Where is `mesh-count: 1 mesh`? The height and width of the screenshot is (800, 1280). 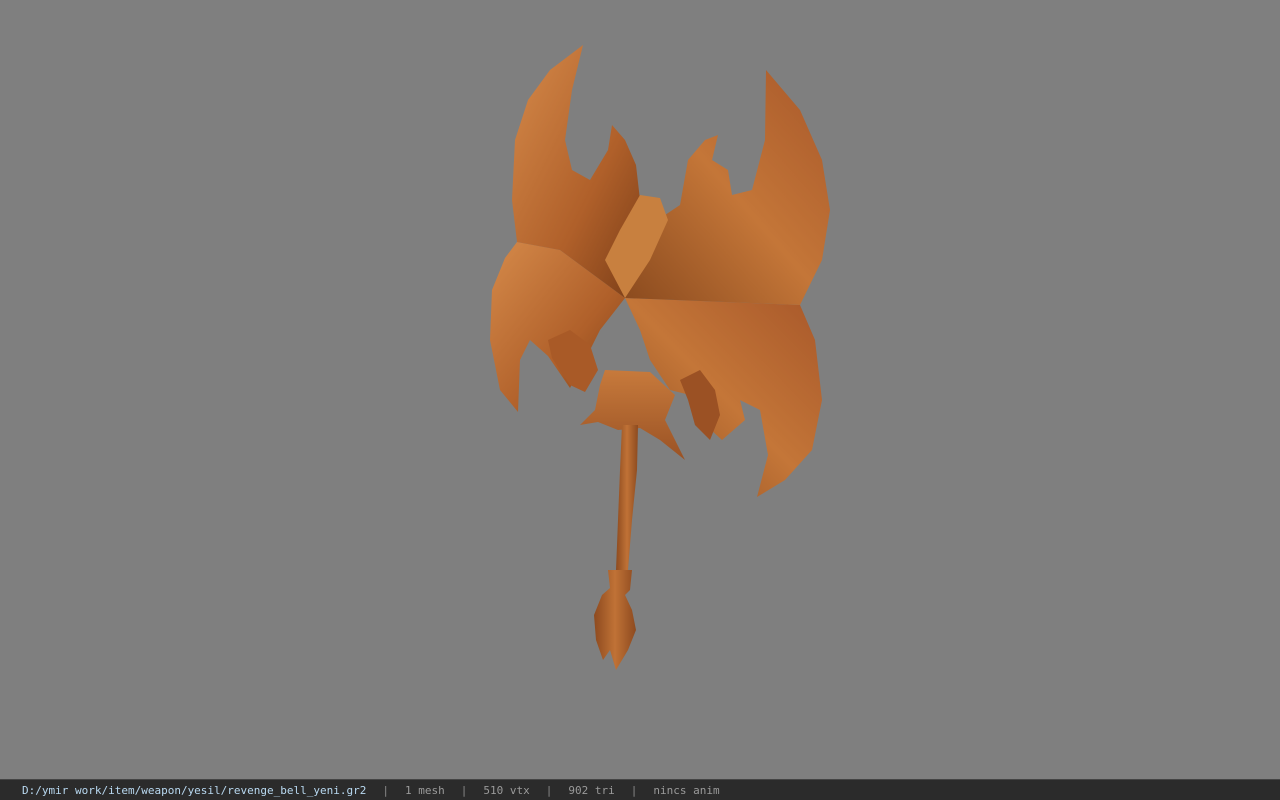
mesh-count: 1 mesh is located at coordinates (425, 790).